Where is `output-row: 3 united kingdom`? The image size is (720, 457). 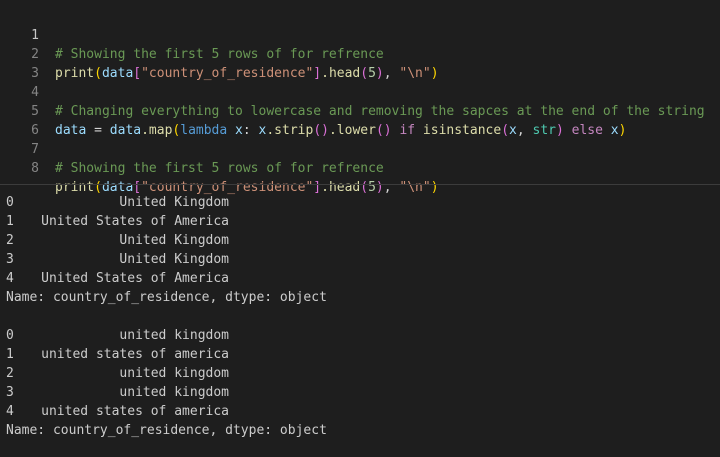
output-row: 3 united kingdom is located at coordinates (360, 392).